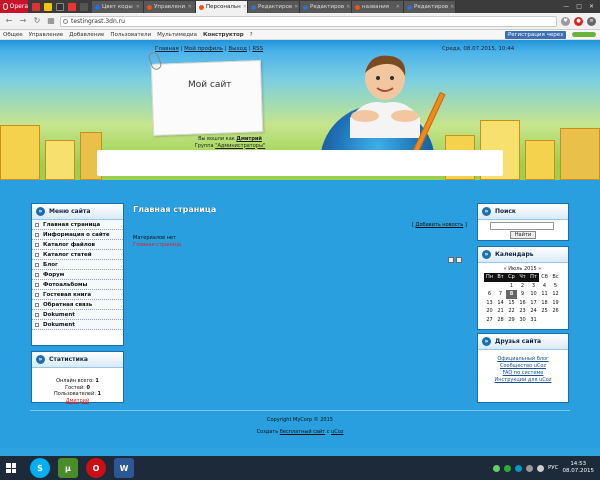  I want to click on calendar-day: 6, so click(489, 294).